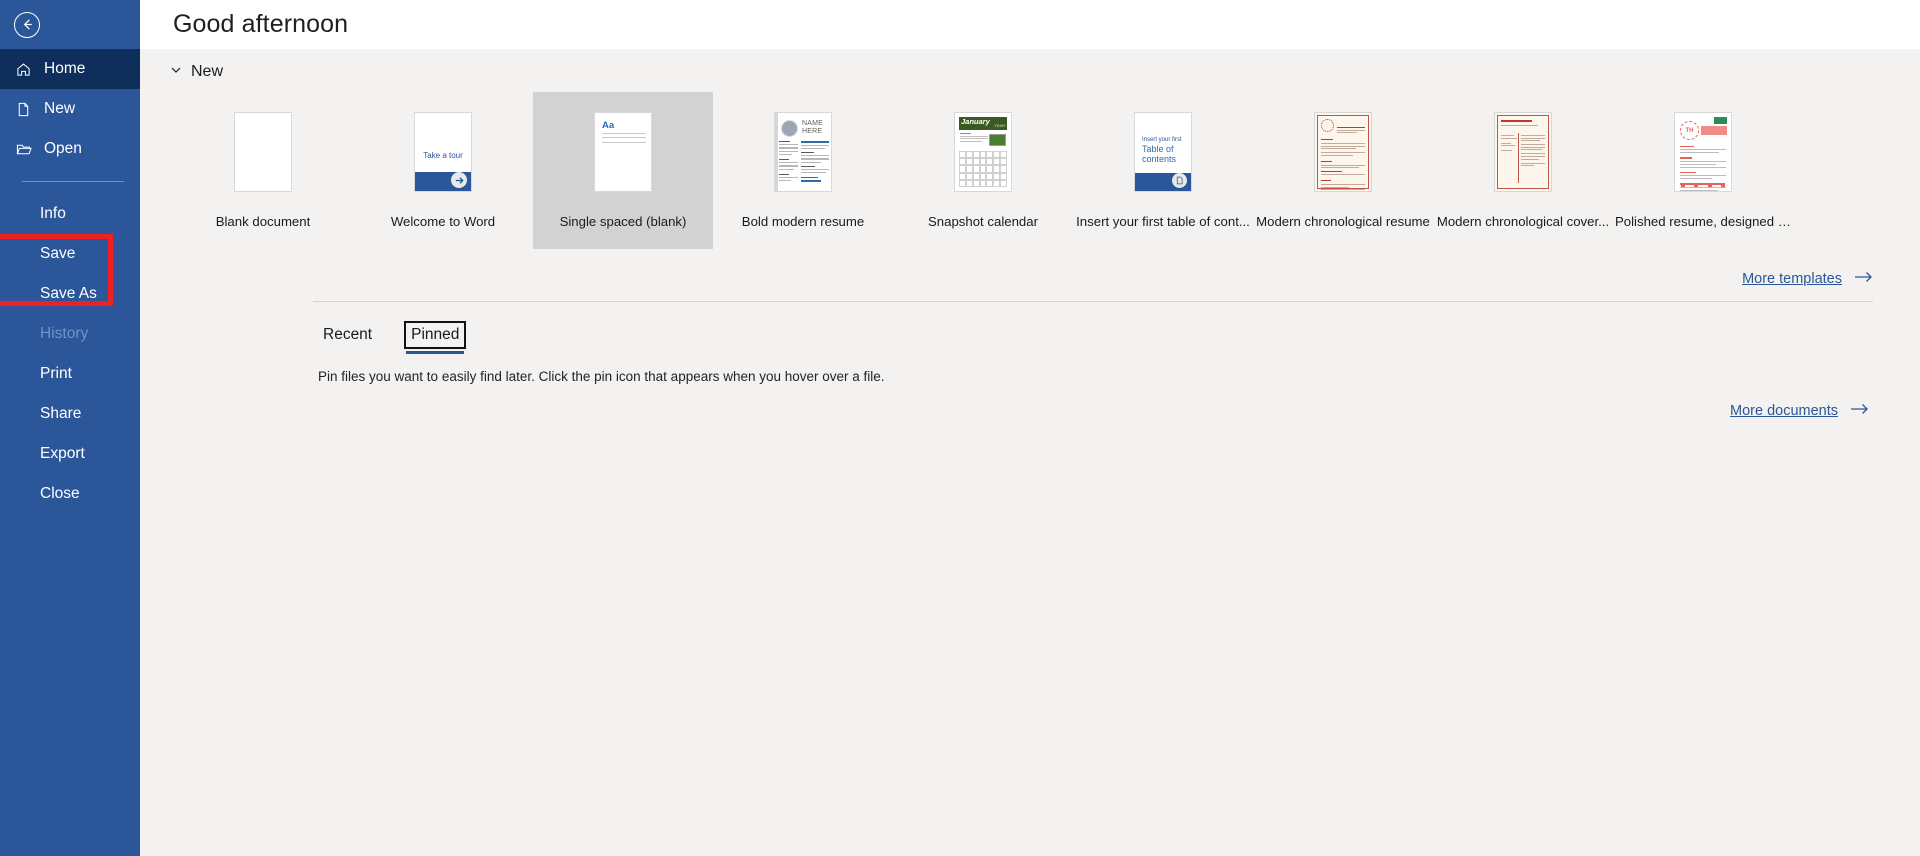  What do you see at coordinates (261, 24) in the screenshot?
I see `page-title: Good afternoon` at bounding box center [261, 24].